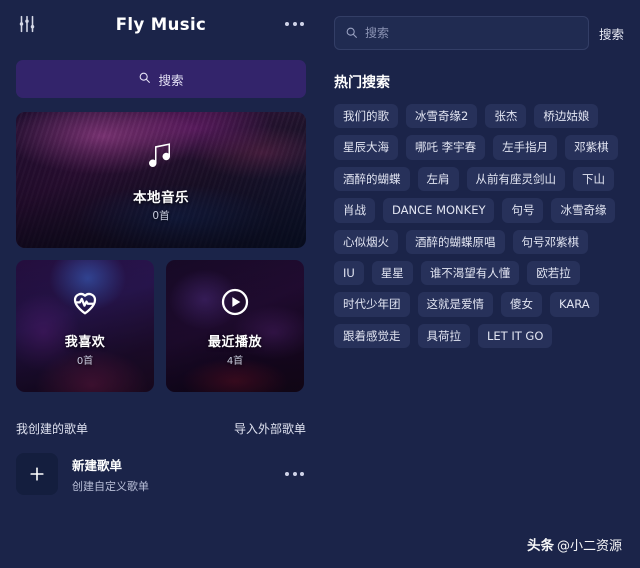  I want to click on playlists-section-header: 我创建的歌单 导入外部歌单, so click(161, 428).